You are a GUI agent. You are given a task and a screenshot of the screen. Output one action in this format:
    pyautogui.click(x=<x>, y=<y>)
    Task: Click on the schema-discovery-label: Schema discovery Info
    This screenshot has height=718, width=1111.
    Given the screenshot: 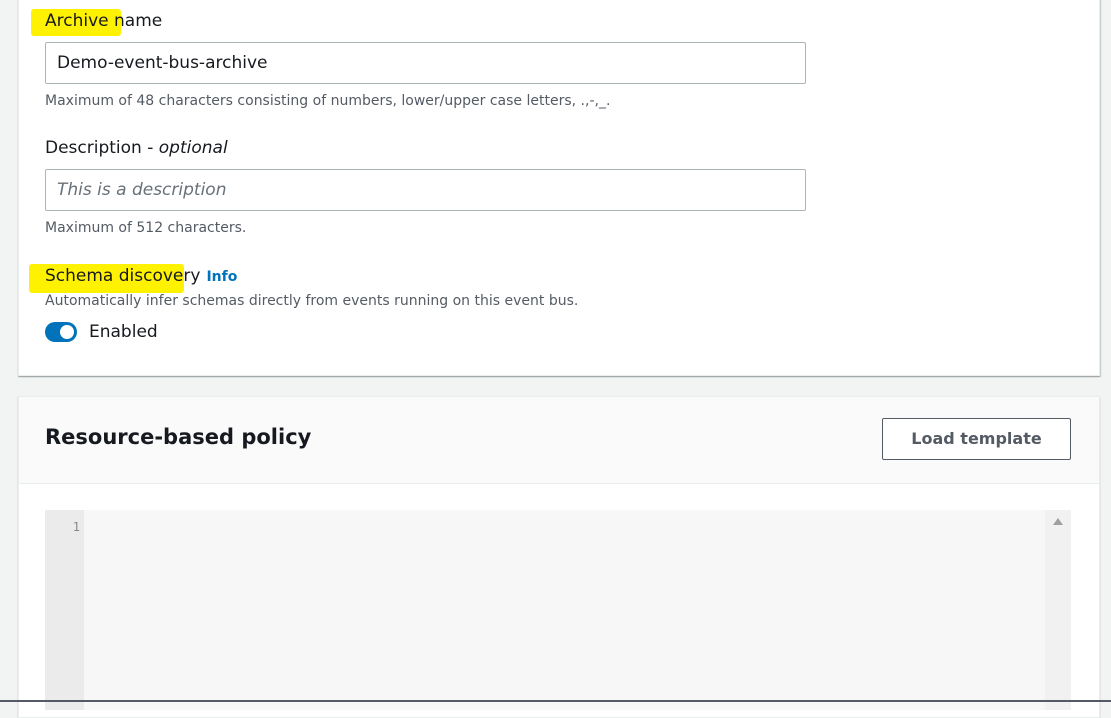 What is the action you would take?
    pyautogui.click(x=141, y=276)
    